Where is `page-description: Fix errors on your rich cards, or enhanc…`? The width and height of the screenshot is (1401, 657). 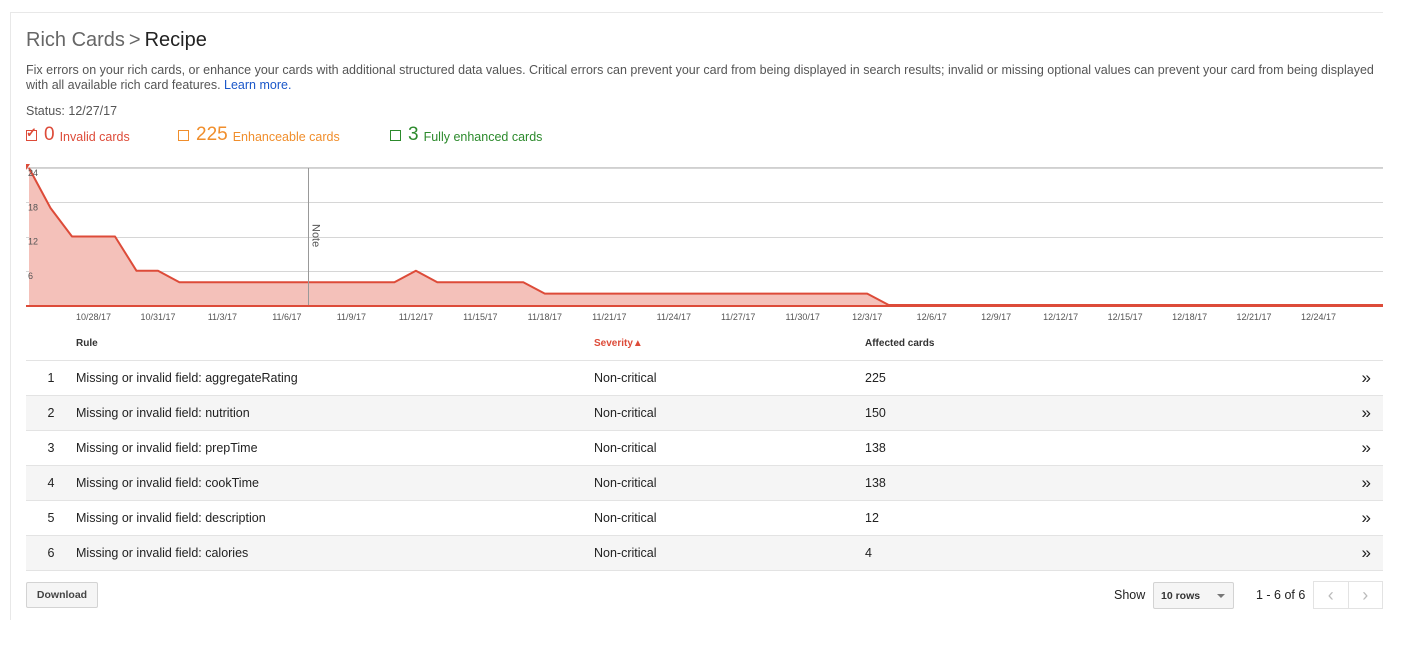 page-description: Fix errors on your rich cards, or enhanc… is located at coordinates (701, 78).